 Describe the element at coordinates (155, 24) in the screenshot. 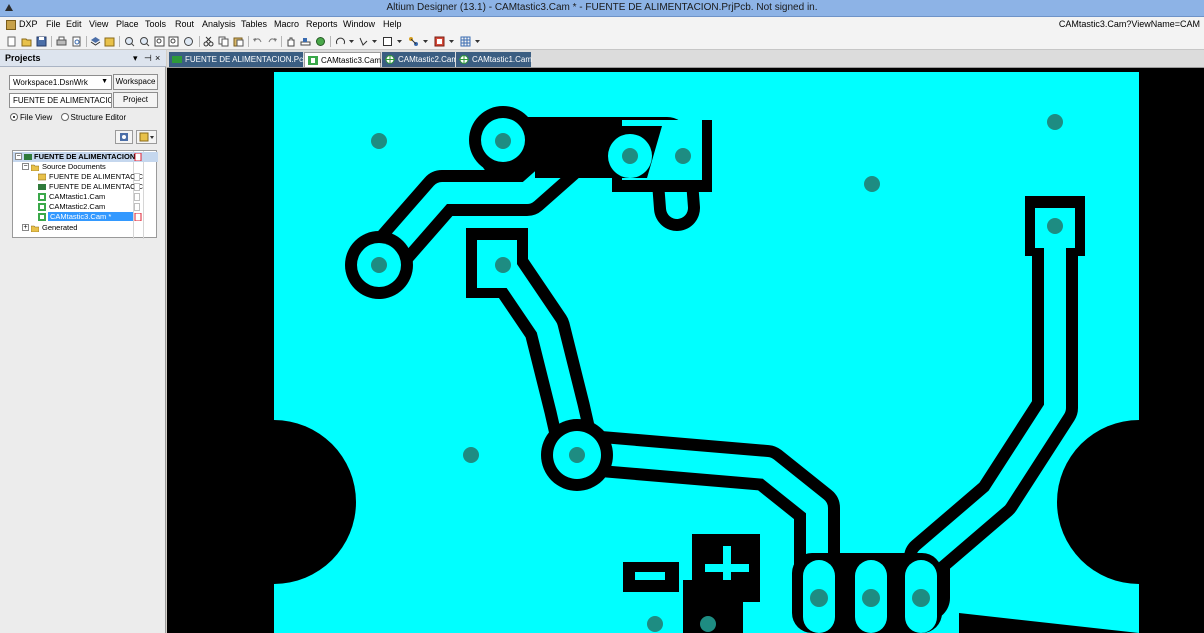

I see `menu-tools: Tools` at that location.